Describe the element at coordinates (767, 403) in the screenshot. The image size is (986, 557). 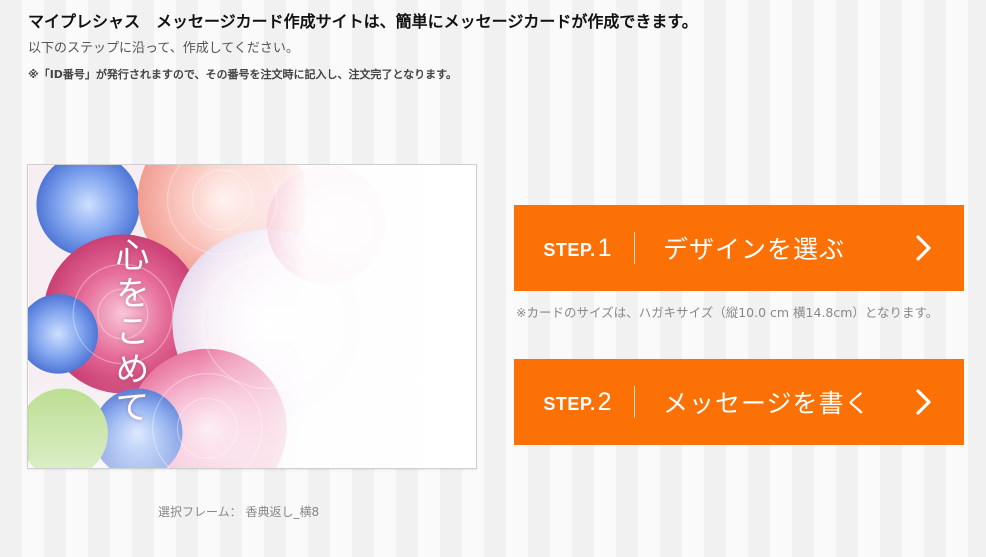
I see `step-label: メッセージを書く` at that location.